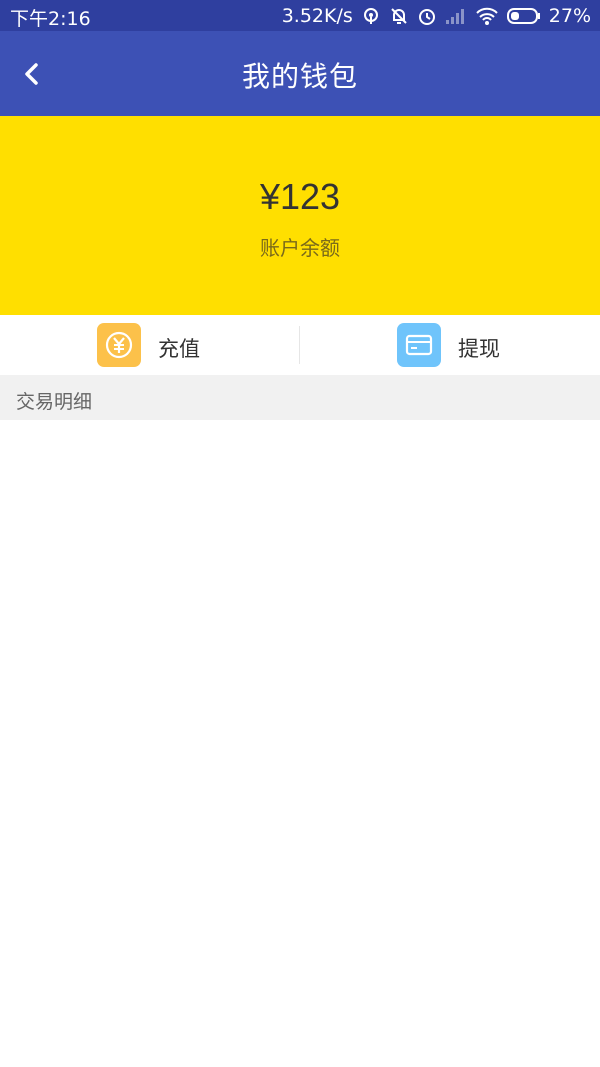 Image resolution: width=600 pixels, height=1067 pixels. I want to click on battery-percent: 27%, so click(569, 16).